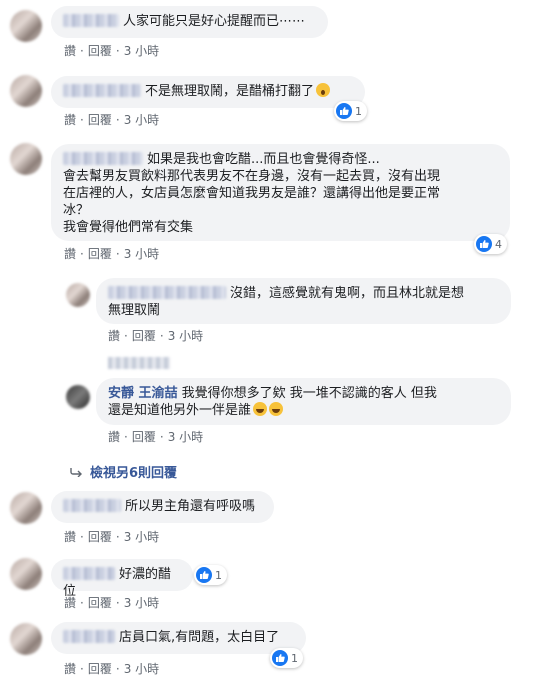  Describe the element at coordinates (252, 193) in the screenshot. I see `comment-text-line: 在店裡的人，女店員怎麼會知道我男友是誰？還講得出他是要正常` at that location.